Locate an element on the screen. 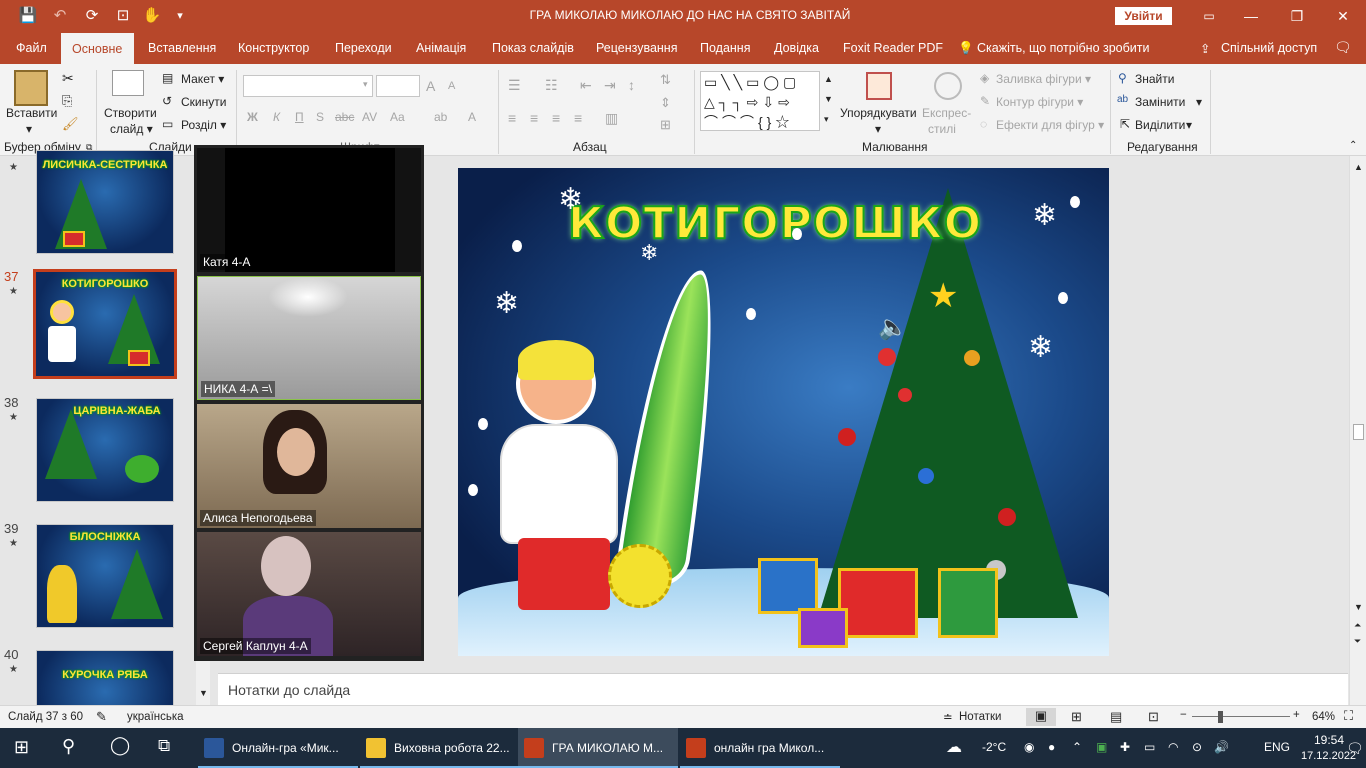 This screenshot has height=768, width=1366. copy-icon: ⎘ is located at coordinates (67, 101).